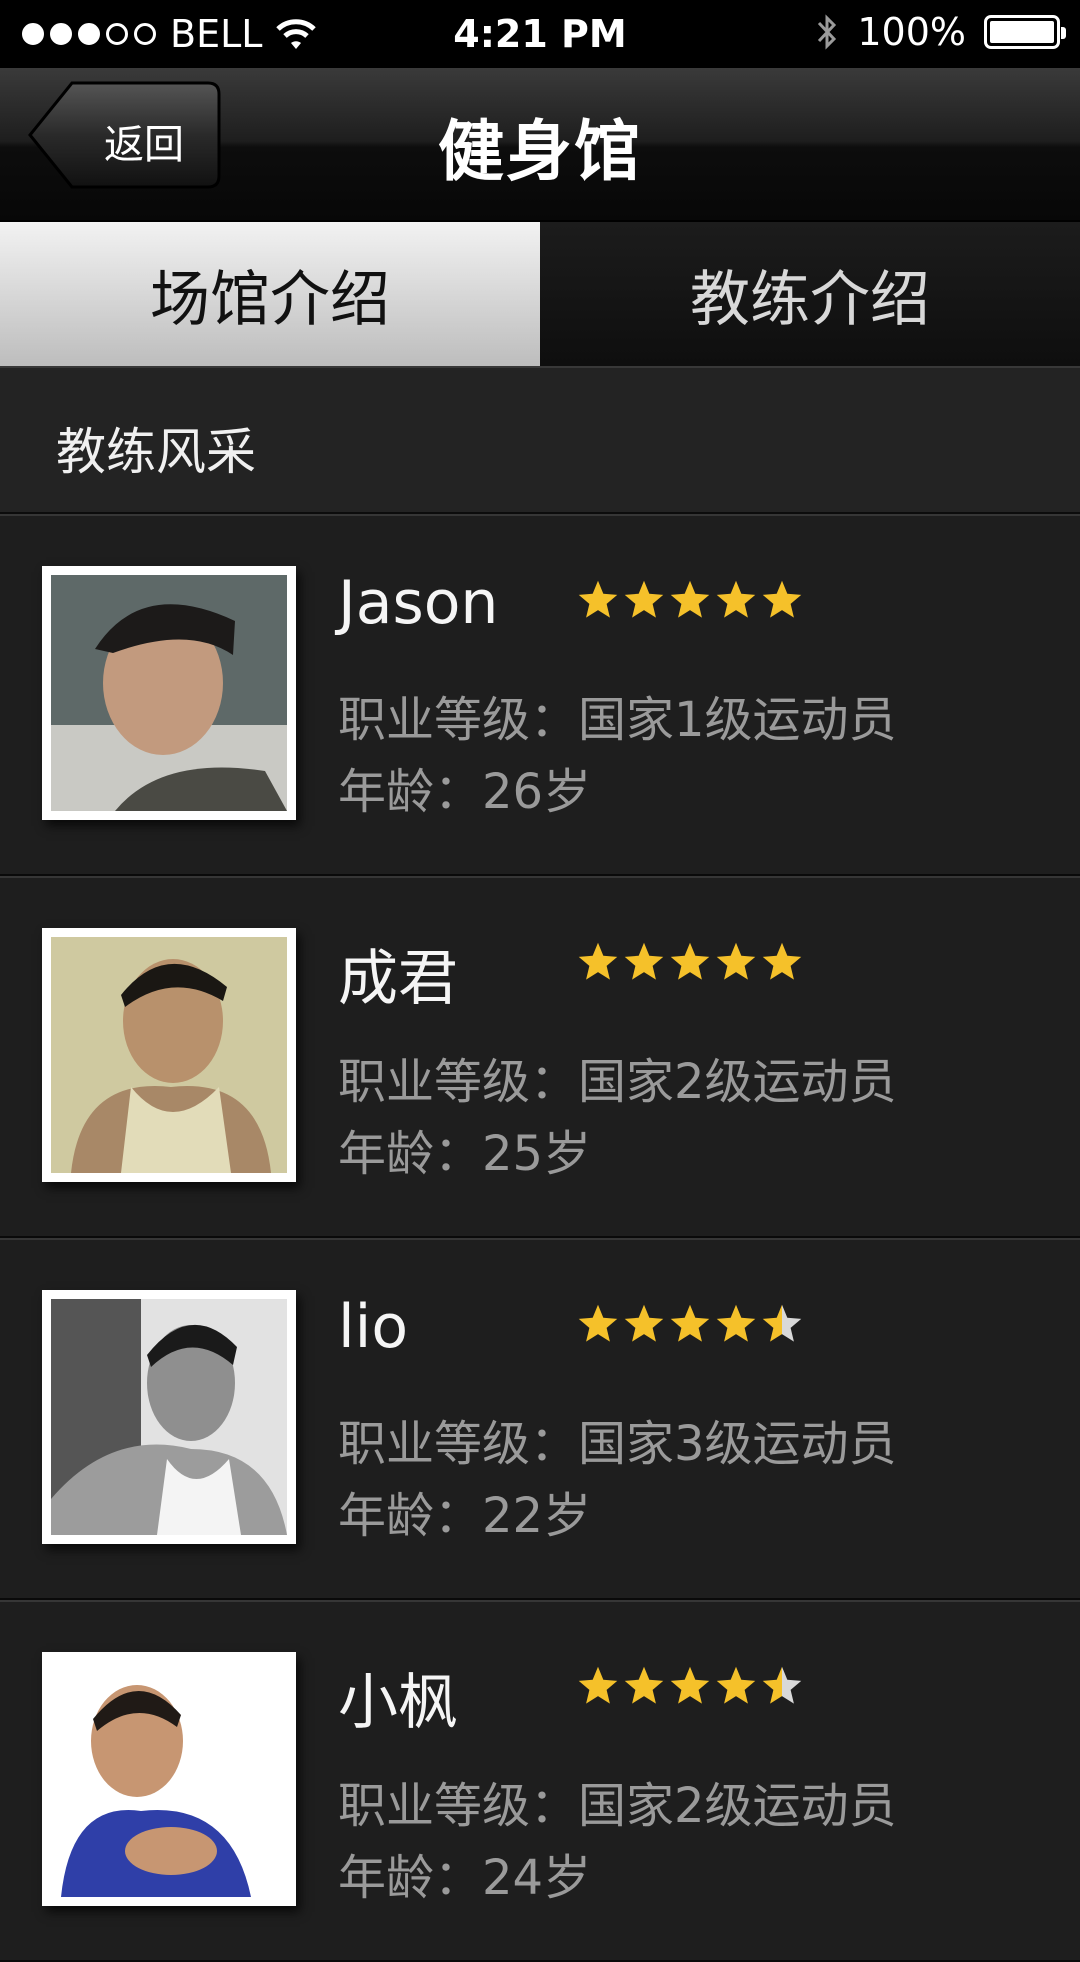  I want to click on tab-coach-intro: 教练介绍, so click(810, 294).